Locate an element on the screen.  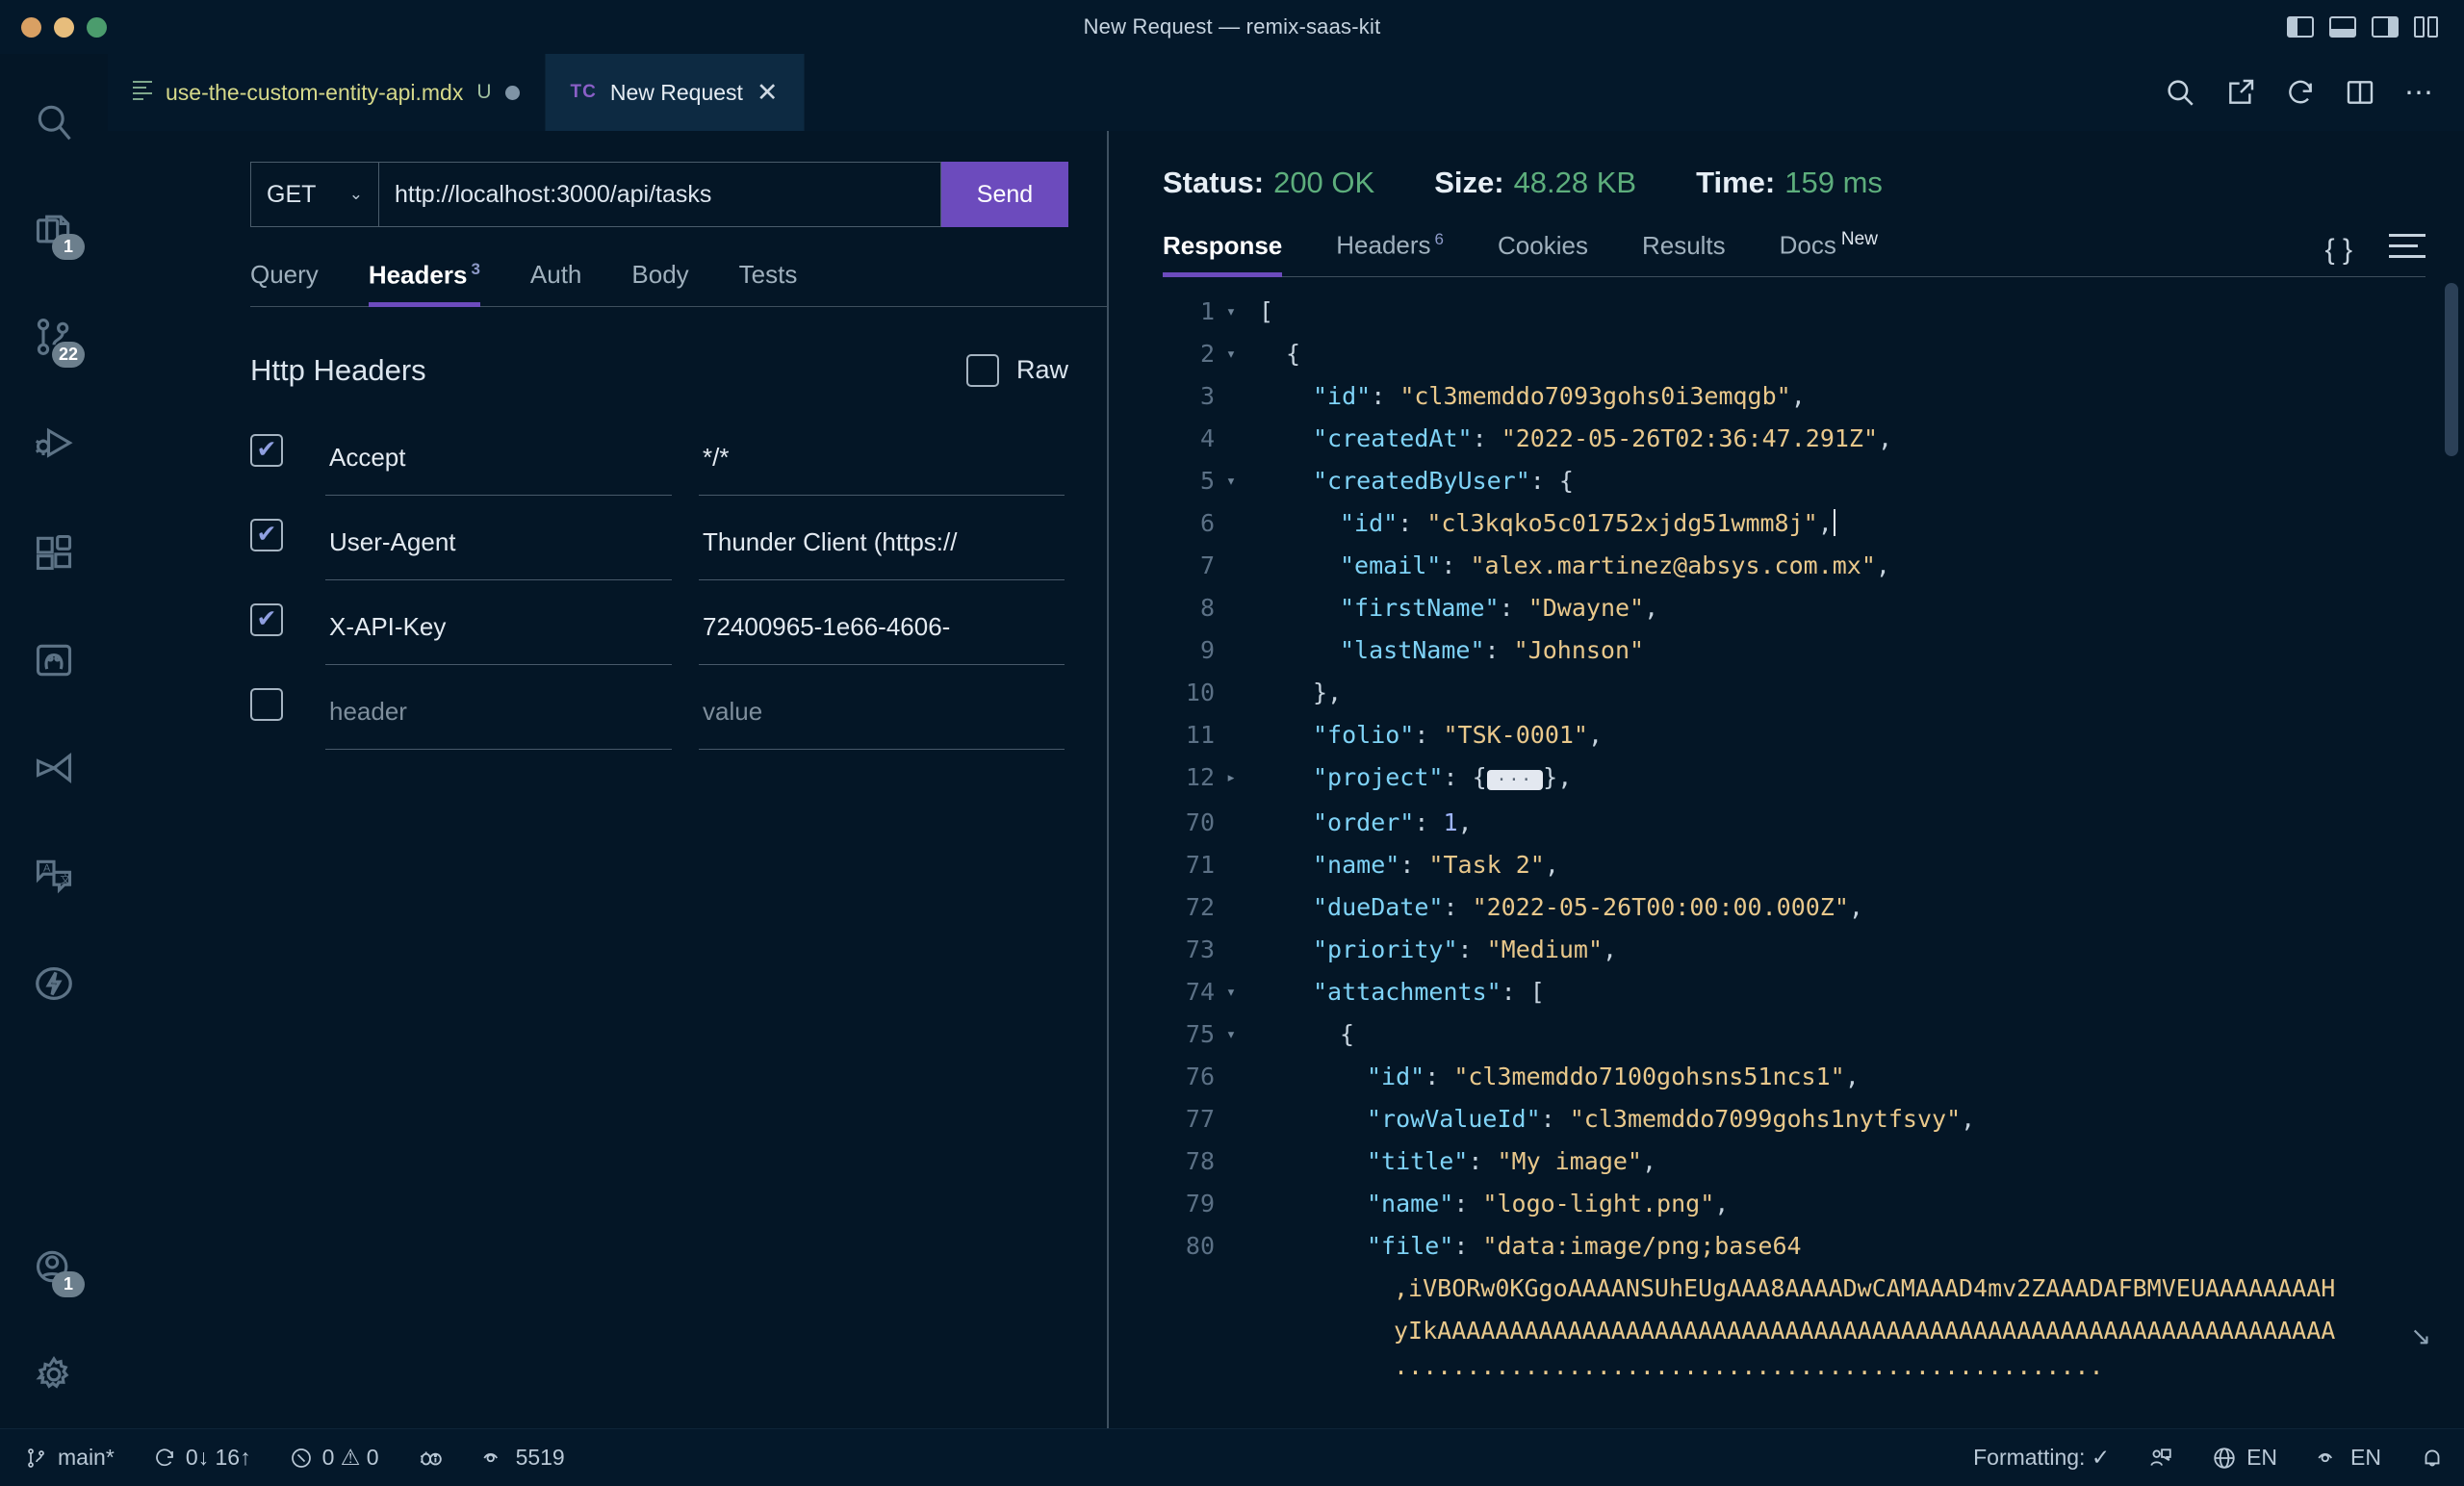
refresh-icon is located at coordinates (2300, 92).